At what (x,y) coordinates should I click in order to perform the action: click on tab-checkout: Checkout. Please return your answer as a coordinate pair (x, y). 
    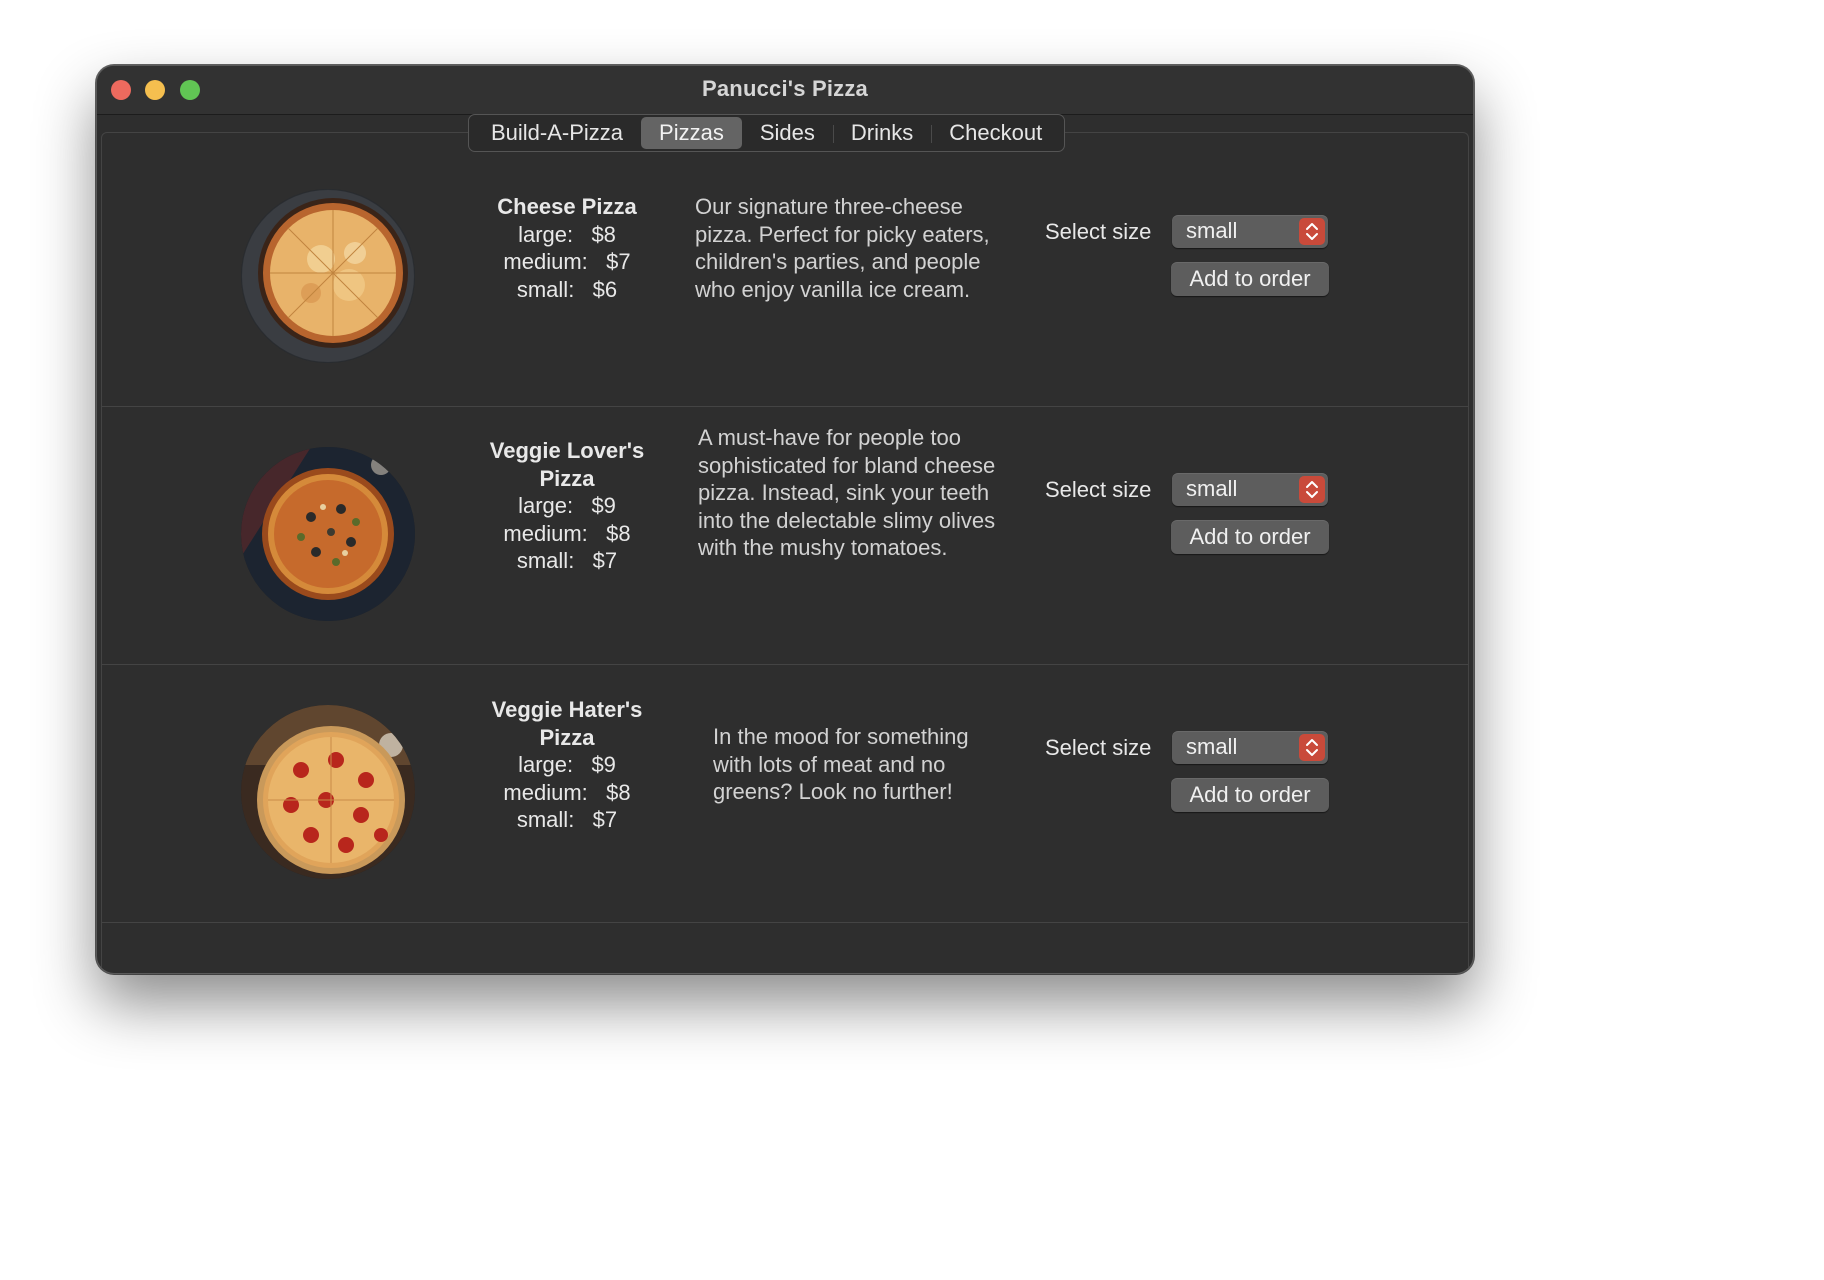
    Looking at the image, I should click on (995, 133).